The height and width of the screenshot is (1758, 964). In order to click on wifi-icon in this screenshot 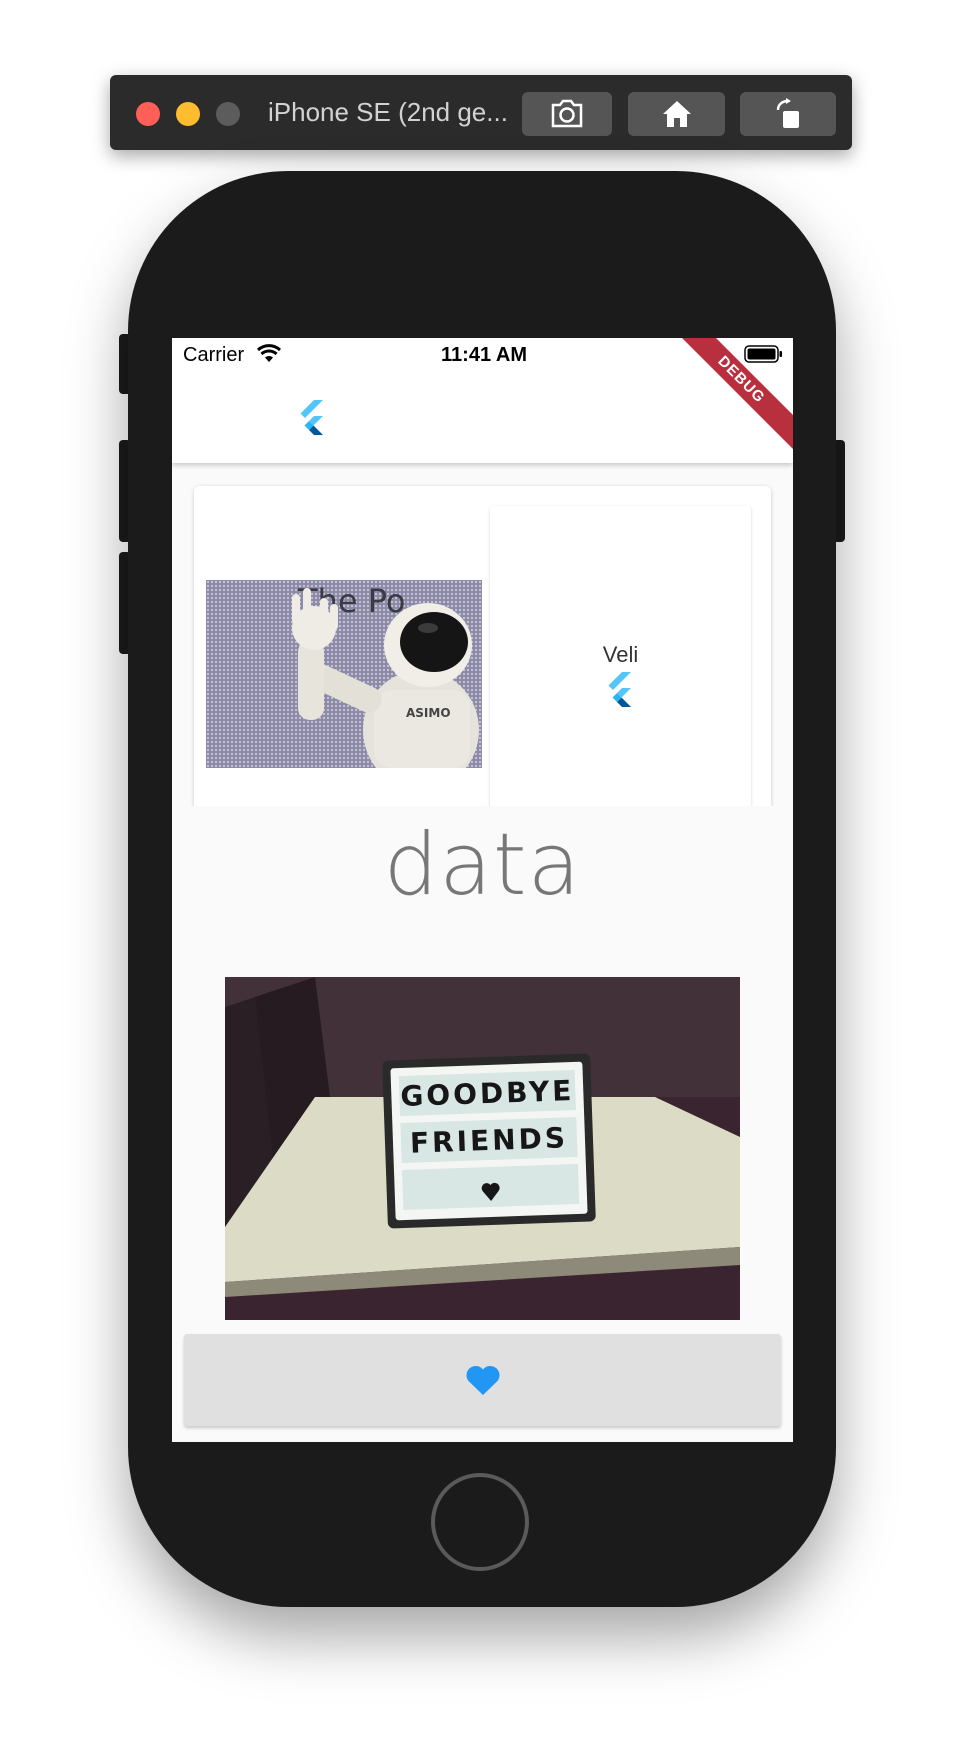, I will do `click(269, 353)`.